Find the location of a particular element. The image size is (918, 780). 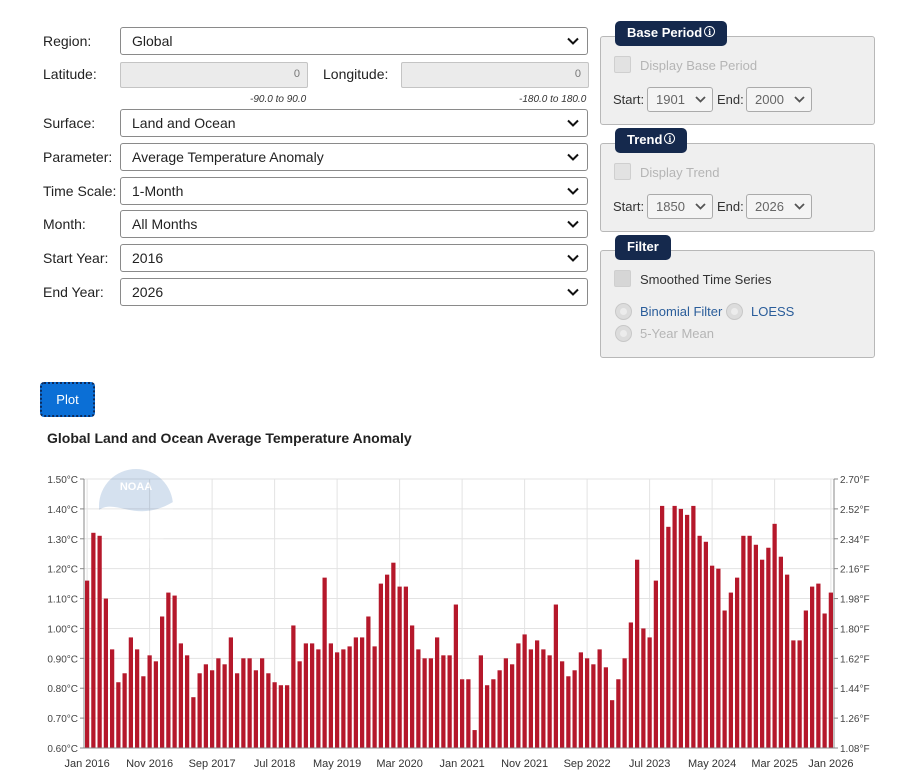

base-period-start-select: 1901 is located at coordinates (680, 99).